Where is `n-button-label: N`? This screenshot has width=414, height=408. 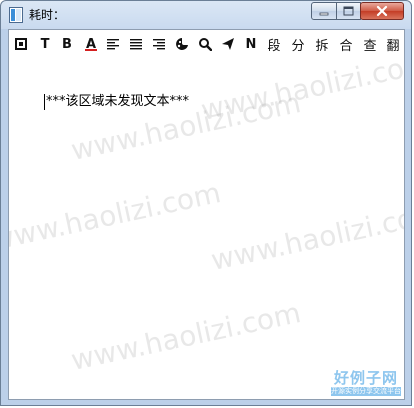
n-button-label: N is located at coordinates (251, 44).